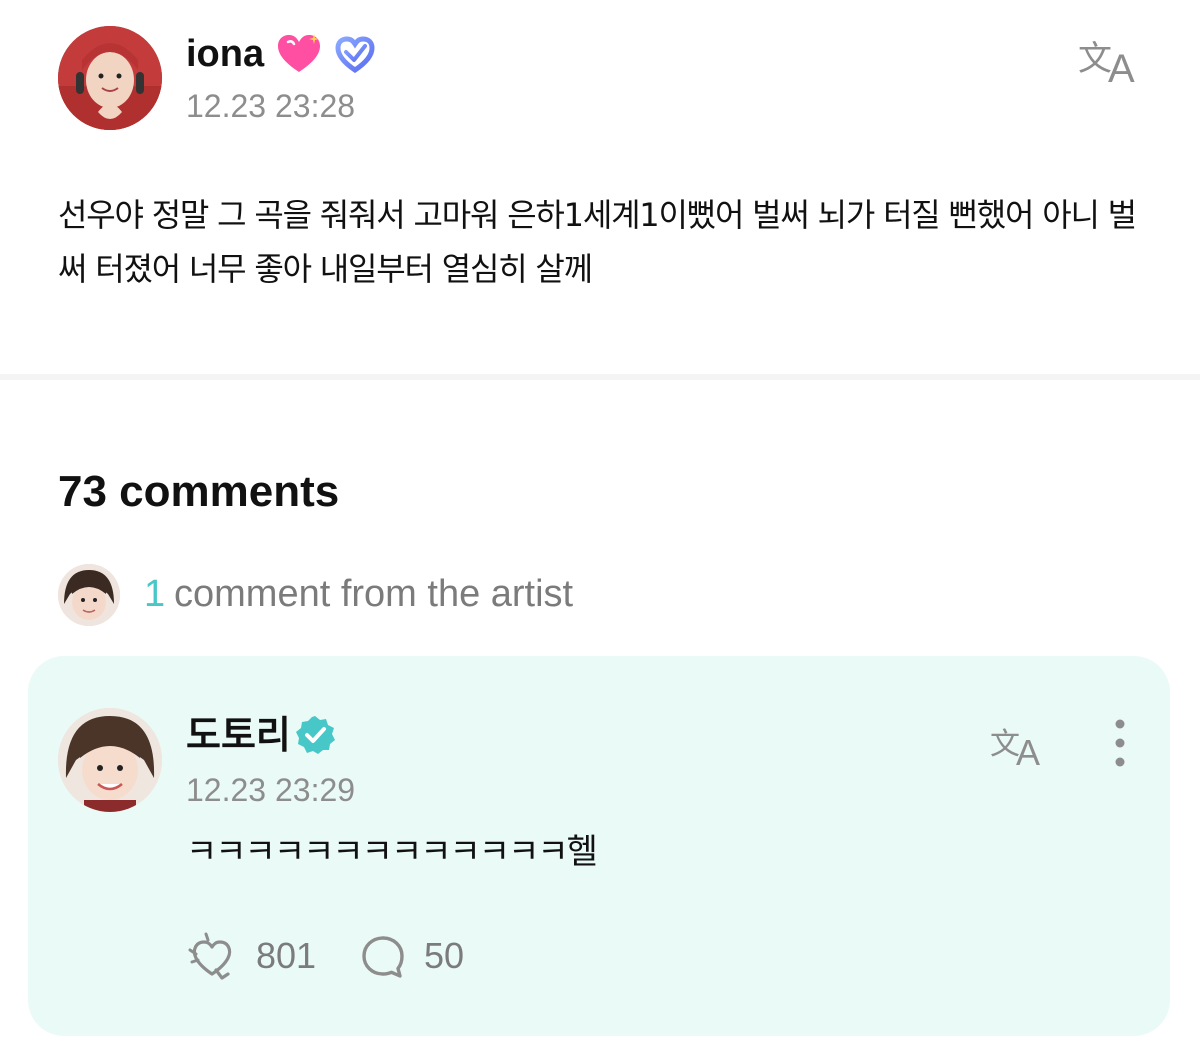 This screenshot has width=1200, height=1047. I want to click on translate-icon: 文 A, so click(1112, 62).